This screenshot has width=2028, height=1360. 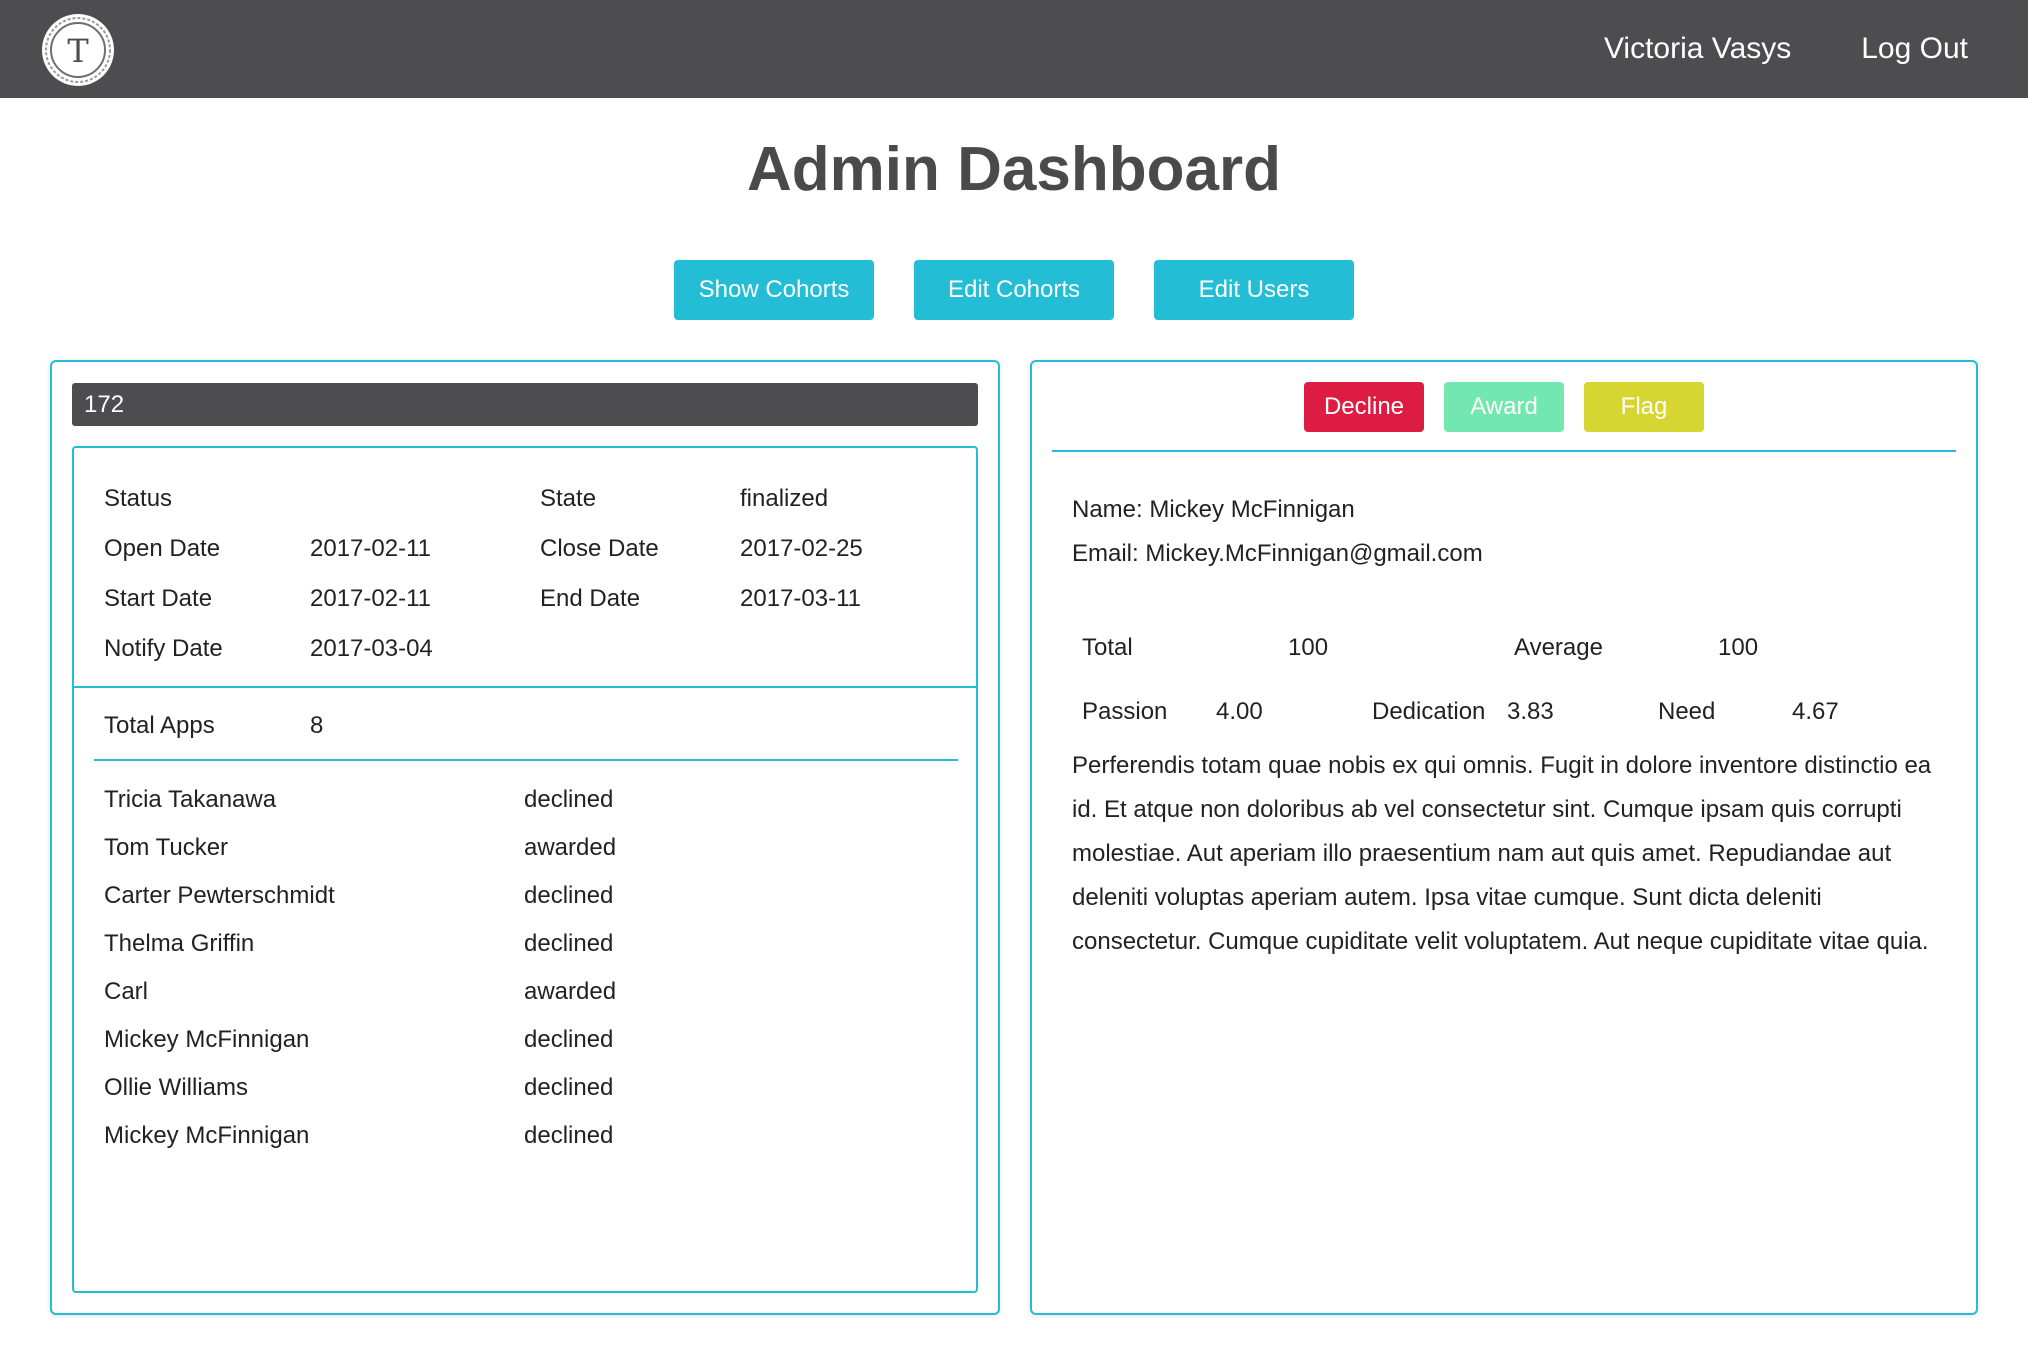 I want to click on start-date-label: Start Date, so click(x=158, y=598).